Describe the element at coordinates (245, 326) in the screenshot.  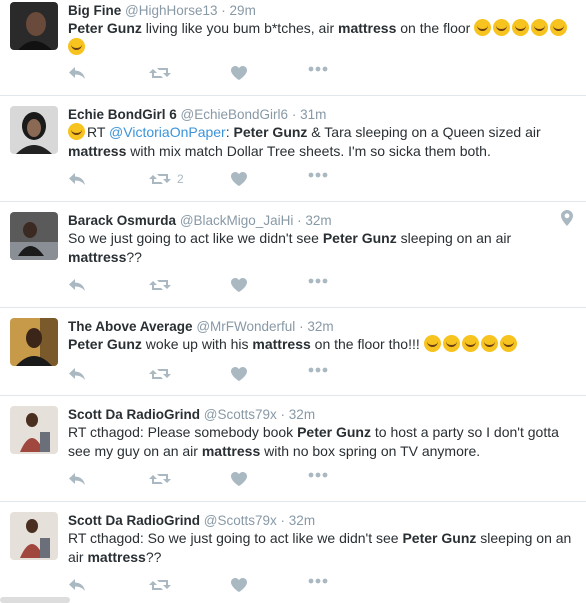
I see `user-handle: @MrFWonderful` at that location.